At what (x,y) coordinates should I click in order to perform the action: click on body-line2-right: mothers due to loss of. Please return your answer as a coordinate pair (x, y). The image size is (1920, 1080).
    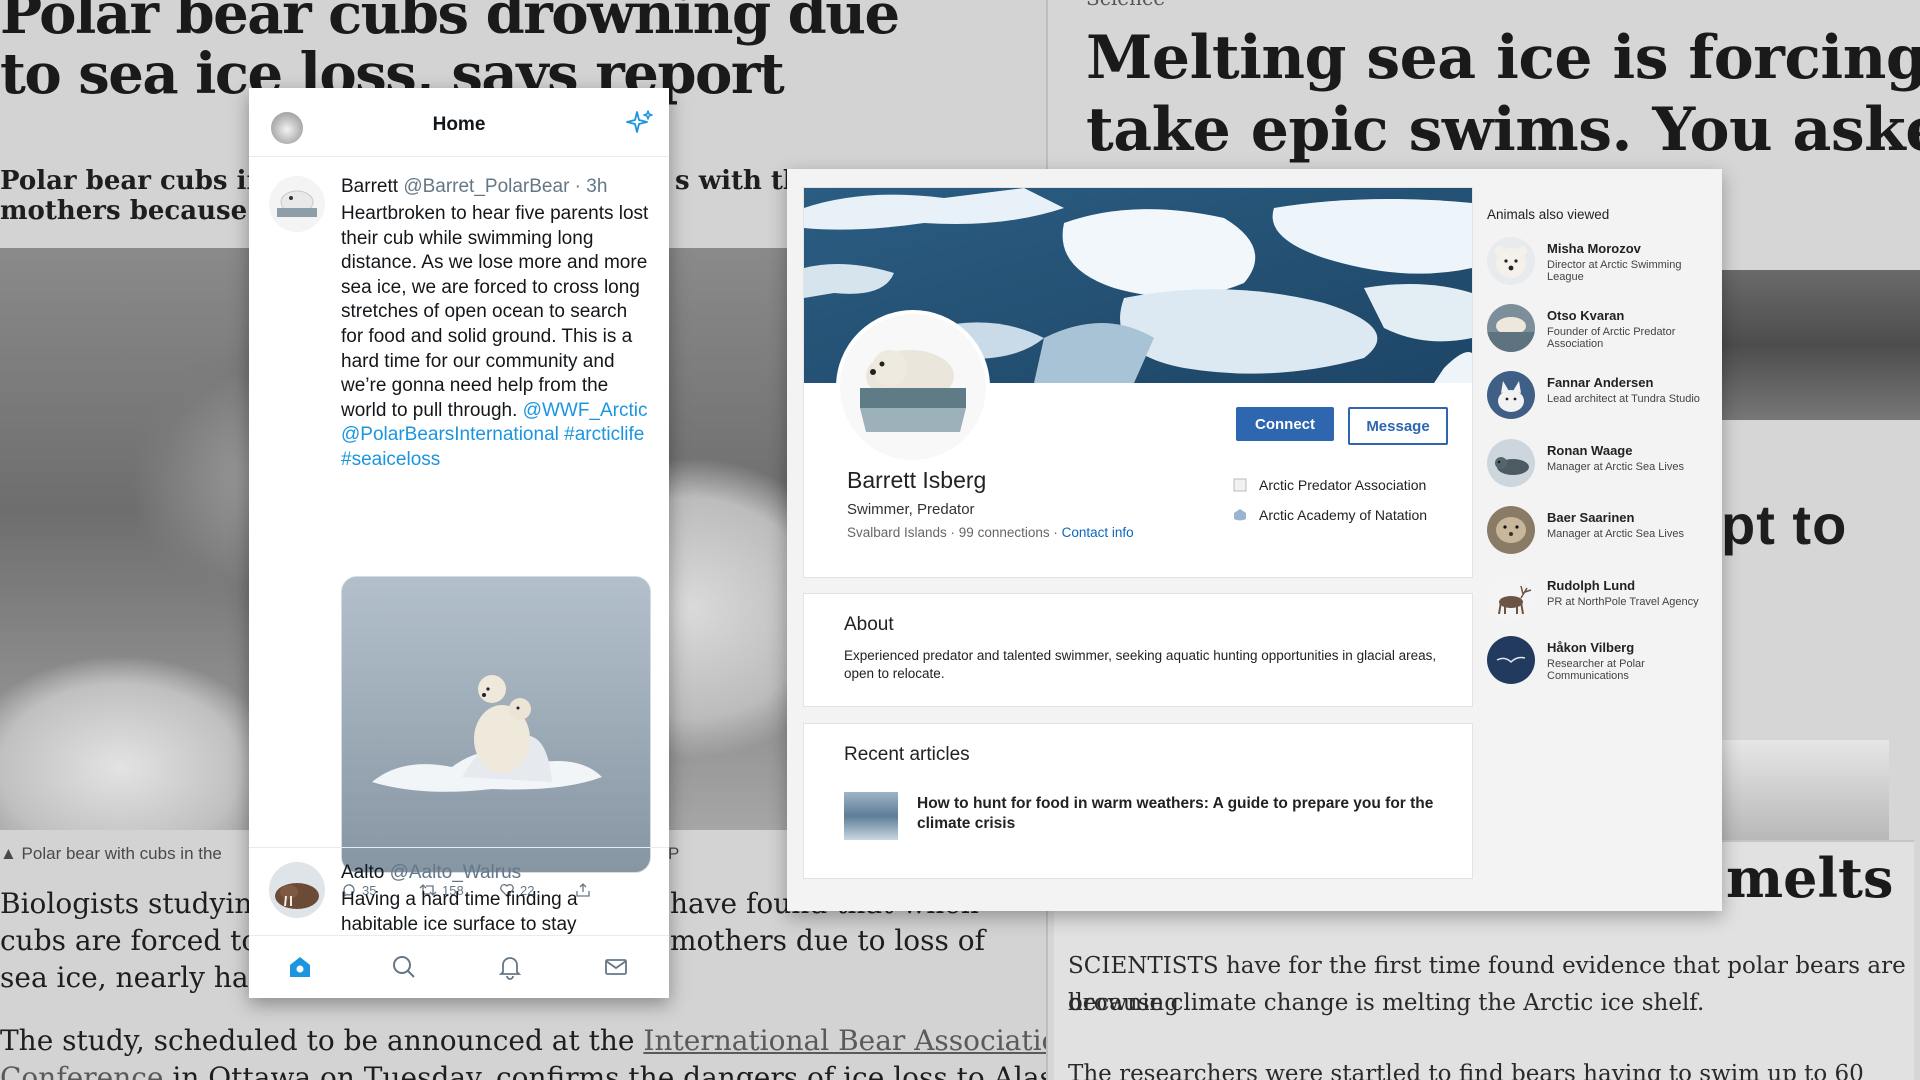
    Looking at the image, I should click on (828, 940).